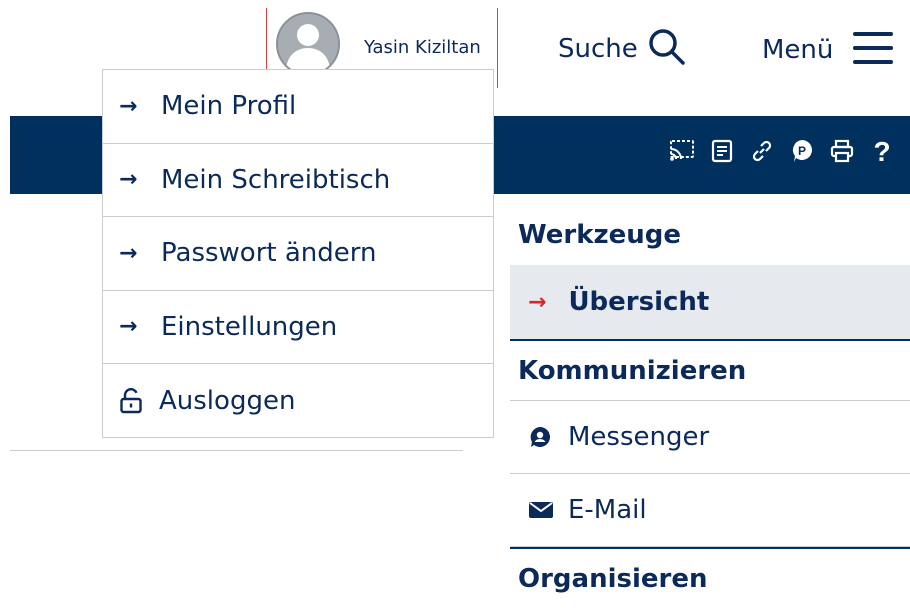 The image size is (910, 613). Describe the element at coordinates (762, 151) in the screenshot. I see `link-icon` at that location.